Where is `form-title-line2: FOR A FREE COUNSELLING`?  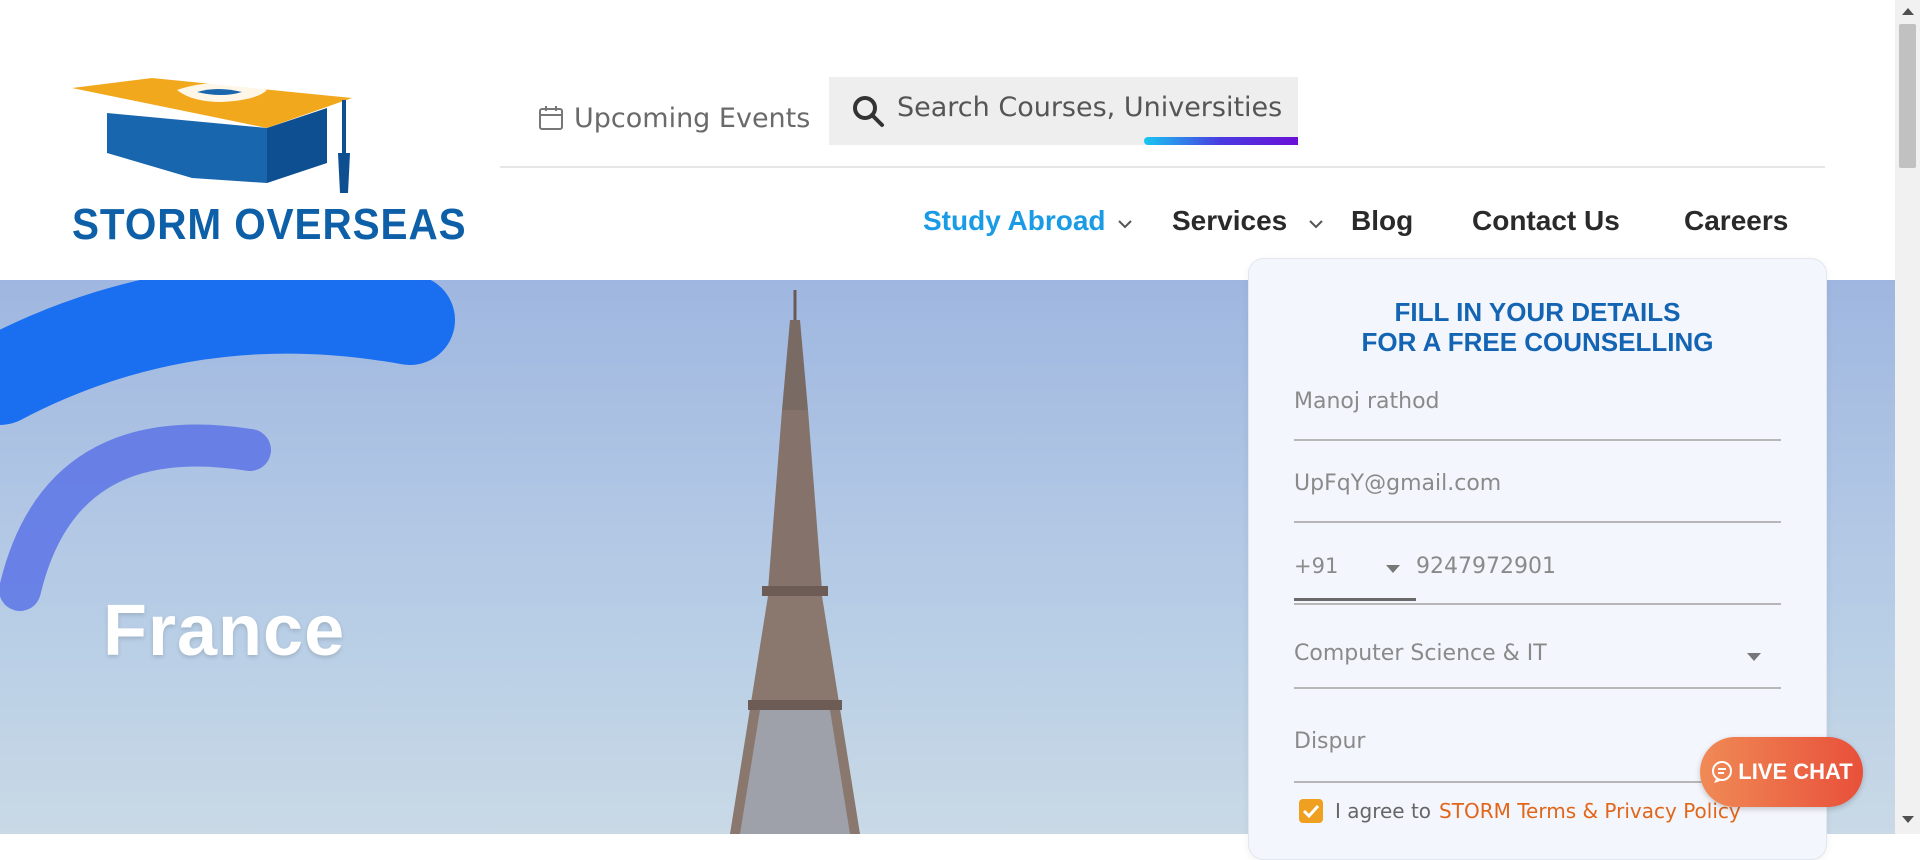
form-title-line2: FOR A FREE COUNSELLING is located at coordinates (1537, 342).